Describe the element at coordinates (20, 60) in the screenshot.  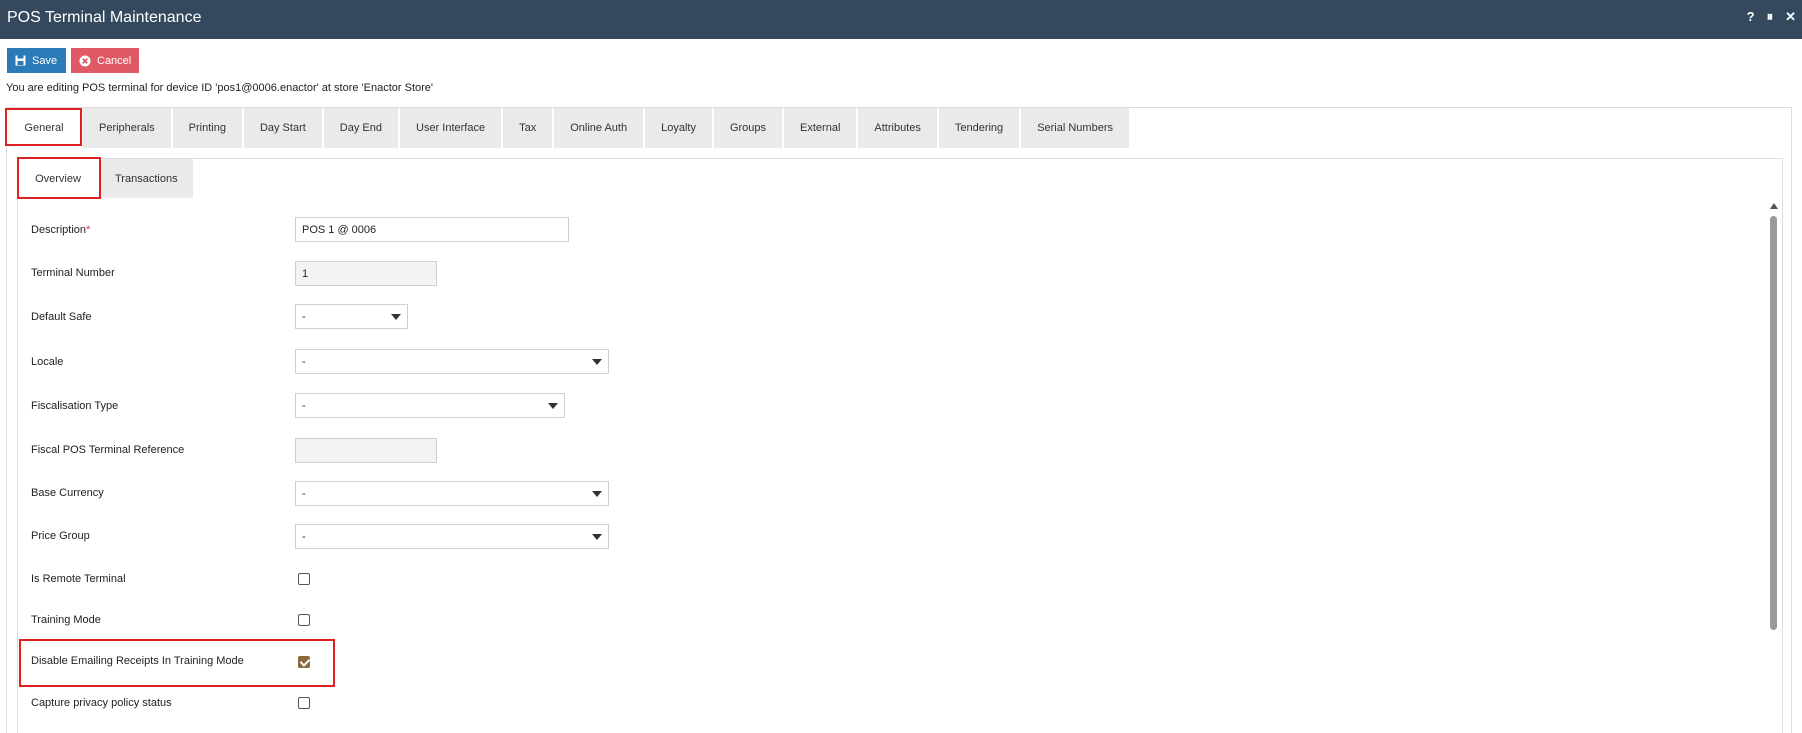
I see `floppy-disk-icon` at that location.